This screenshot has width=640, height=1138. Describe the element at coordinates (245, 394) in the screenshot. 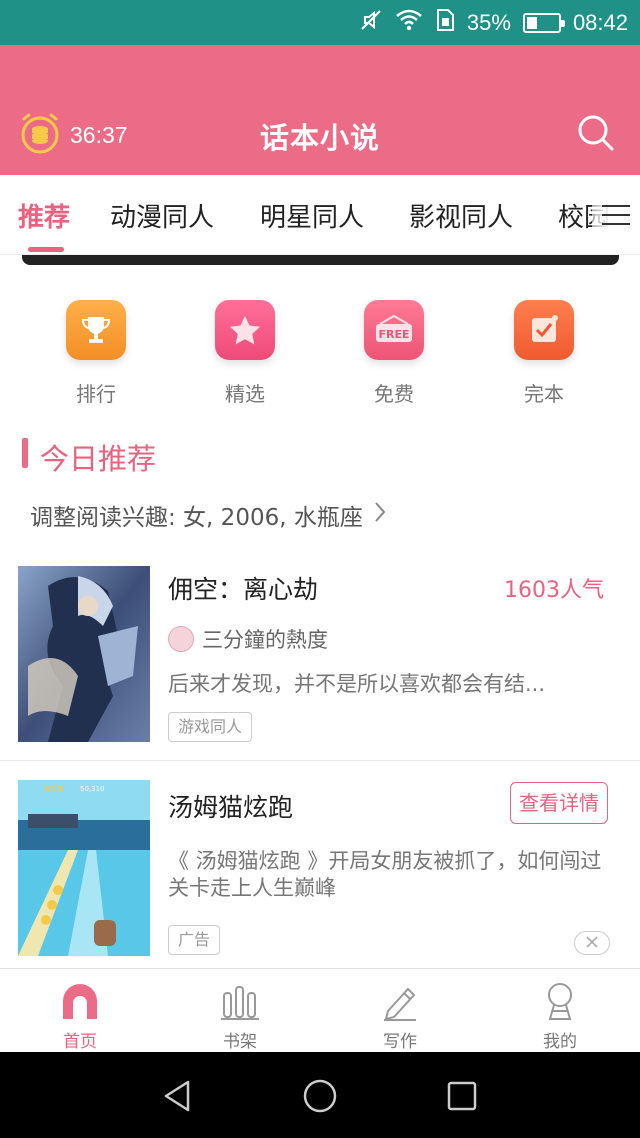

I see `quick-link-label: 精选` at that location.